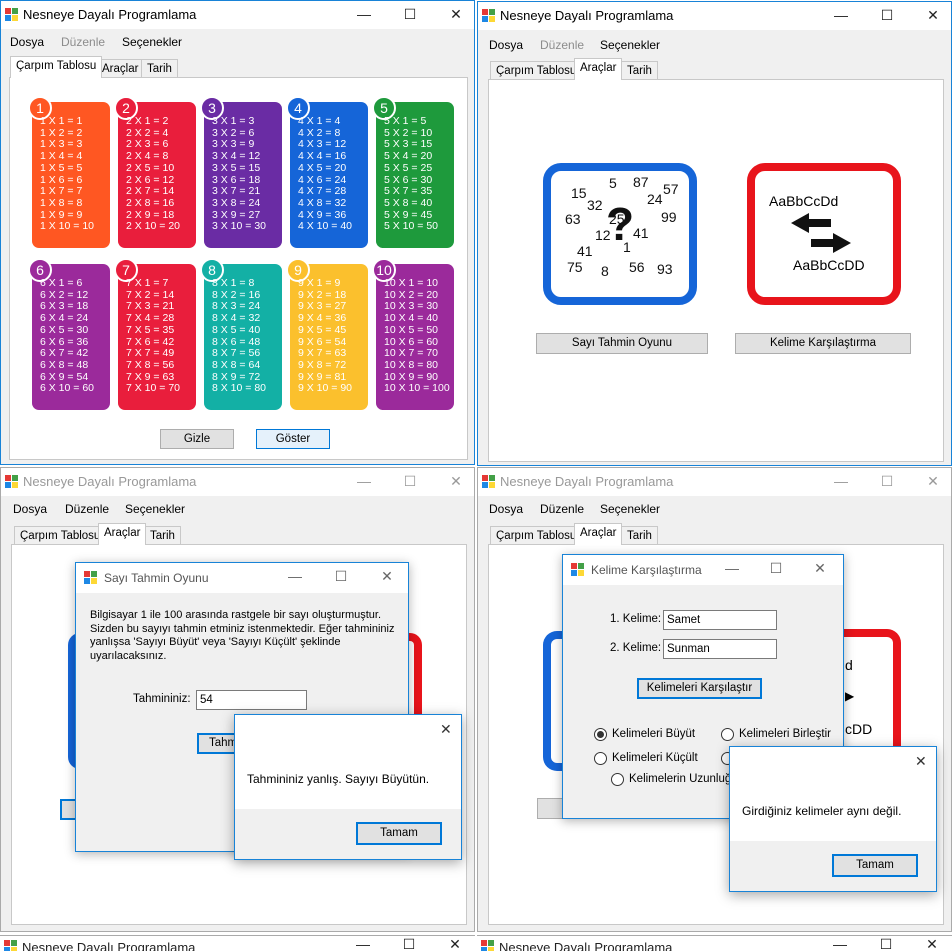 The height and width of the screenshot is (951, 952). I want to click on dialog-title-bar: Sayı Tahmin Oyunu — ☐ ✕, so click(242, 578).